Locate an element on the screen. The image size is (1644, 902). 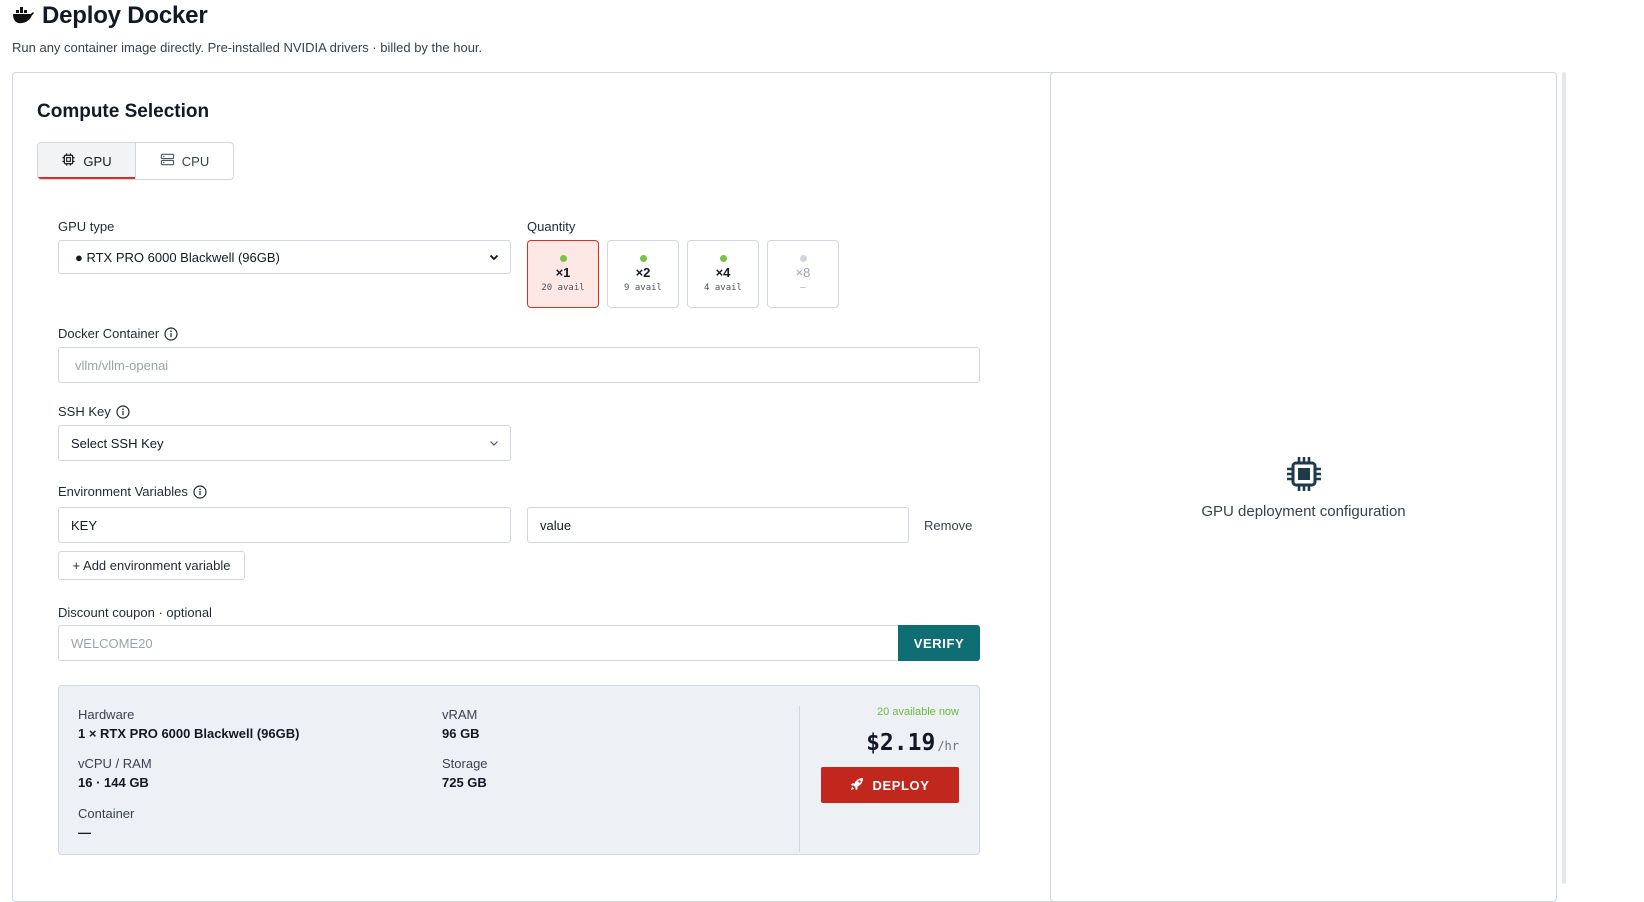
docker-container-label: Docker Container is located at coordinates (118, 333).